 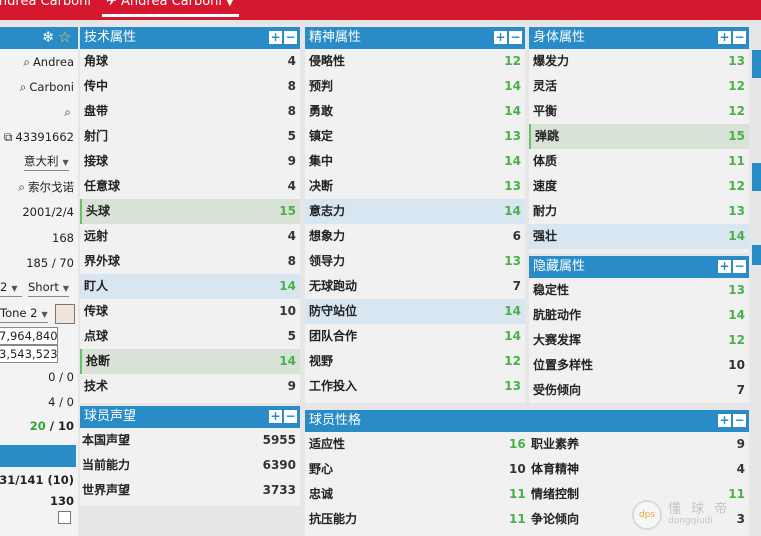 I want to click on attr-row: 技术 9, so click(x=190, y=386).